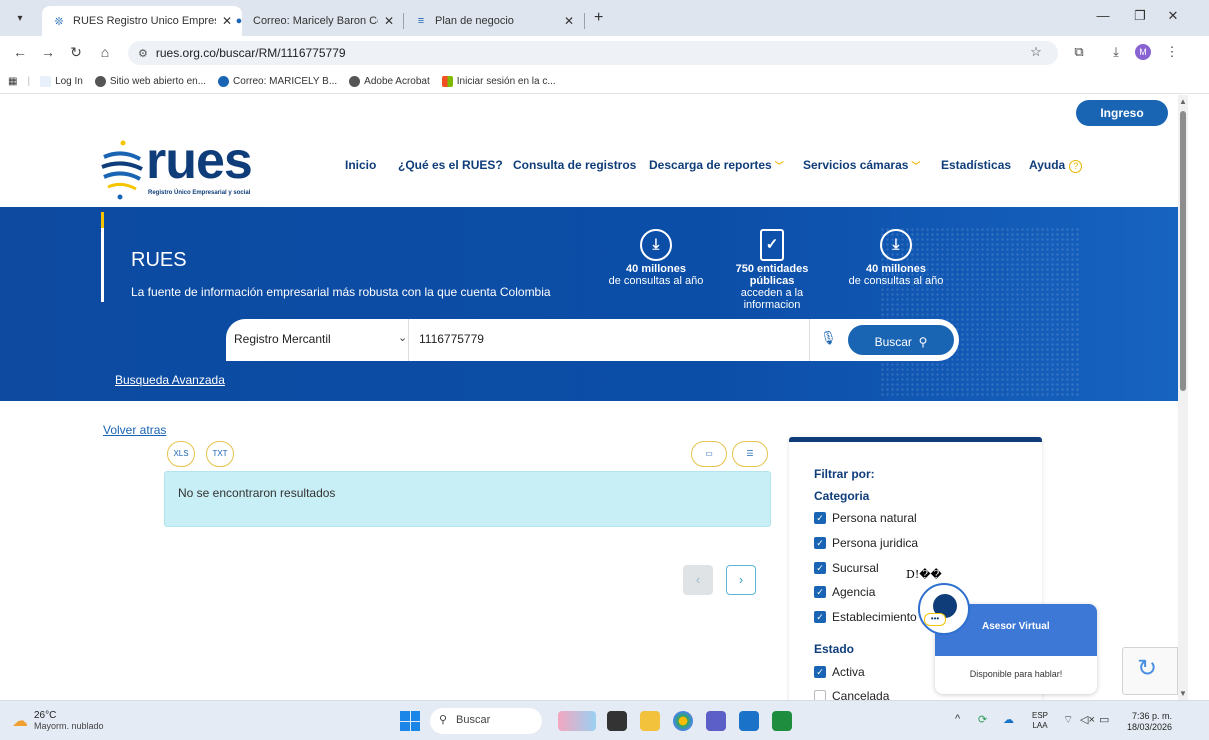 The height and width of the screenshot is (740, 1209). Describe the element at coordinates (1040, 715) in the screenshot. I see `language-code: ESP` at that location.